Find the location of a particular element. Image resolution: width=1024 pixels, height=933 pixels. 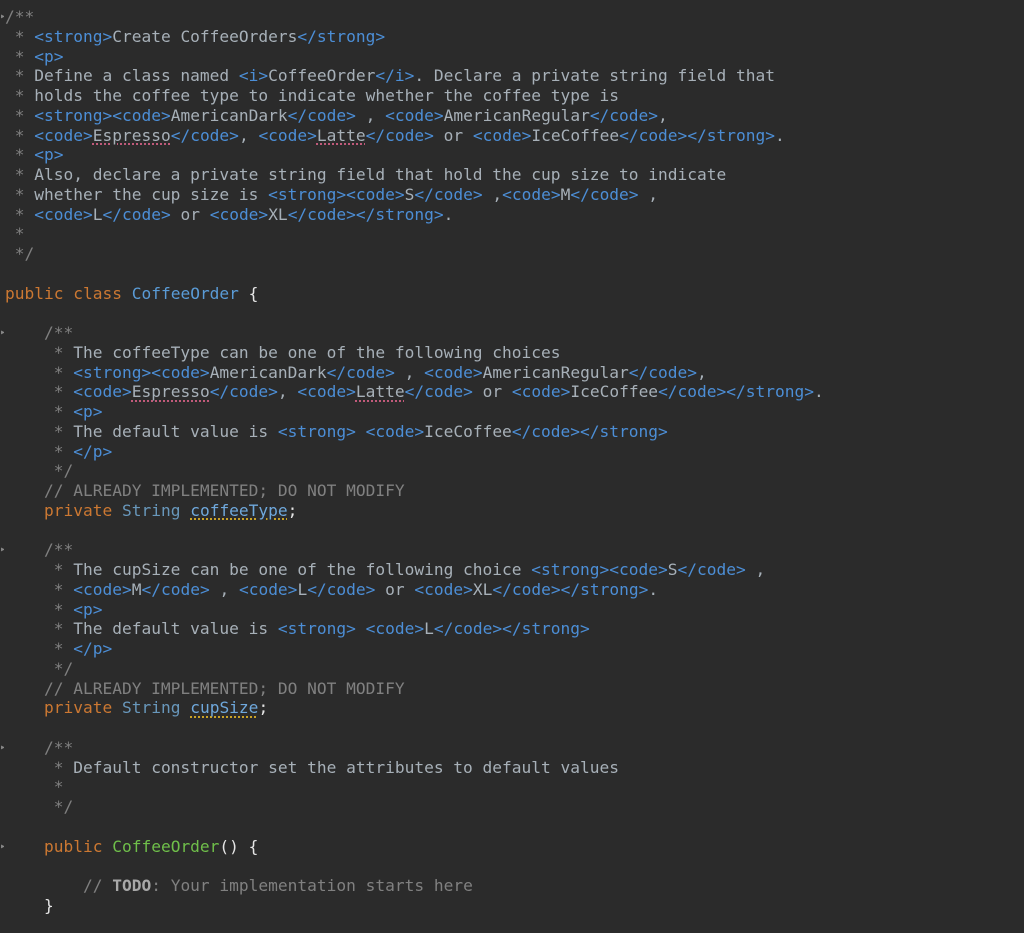

code-line: } is located at coordinates (29, 906).